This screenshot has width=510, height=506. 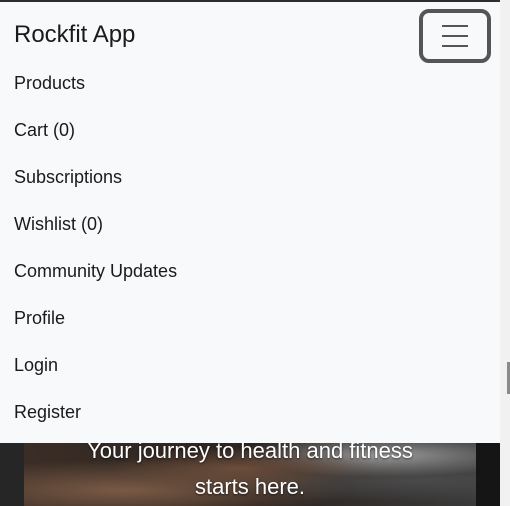 What do you see at coordinates (250, 271) in the screenshot?
I see `nav-item-community-updates: Community Updates` at bounding box center [250, 271].